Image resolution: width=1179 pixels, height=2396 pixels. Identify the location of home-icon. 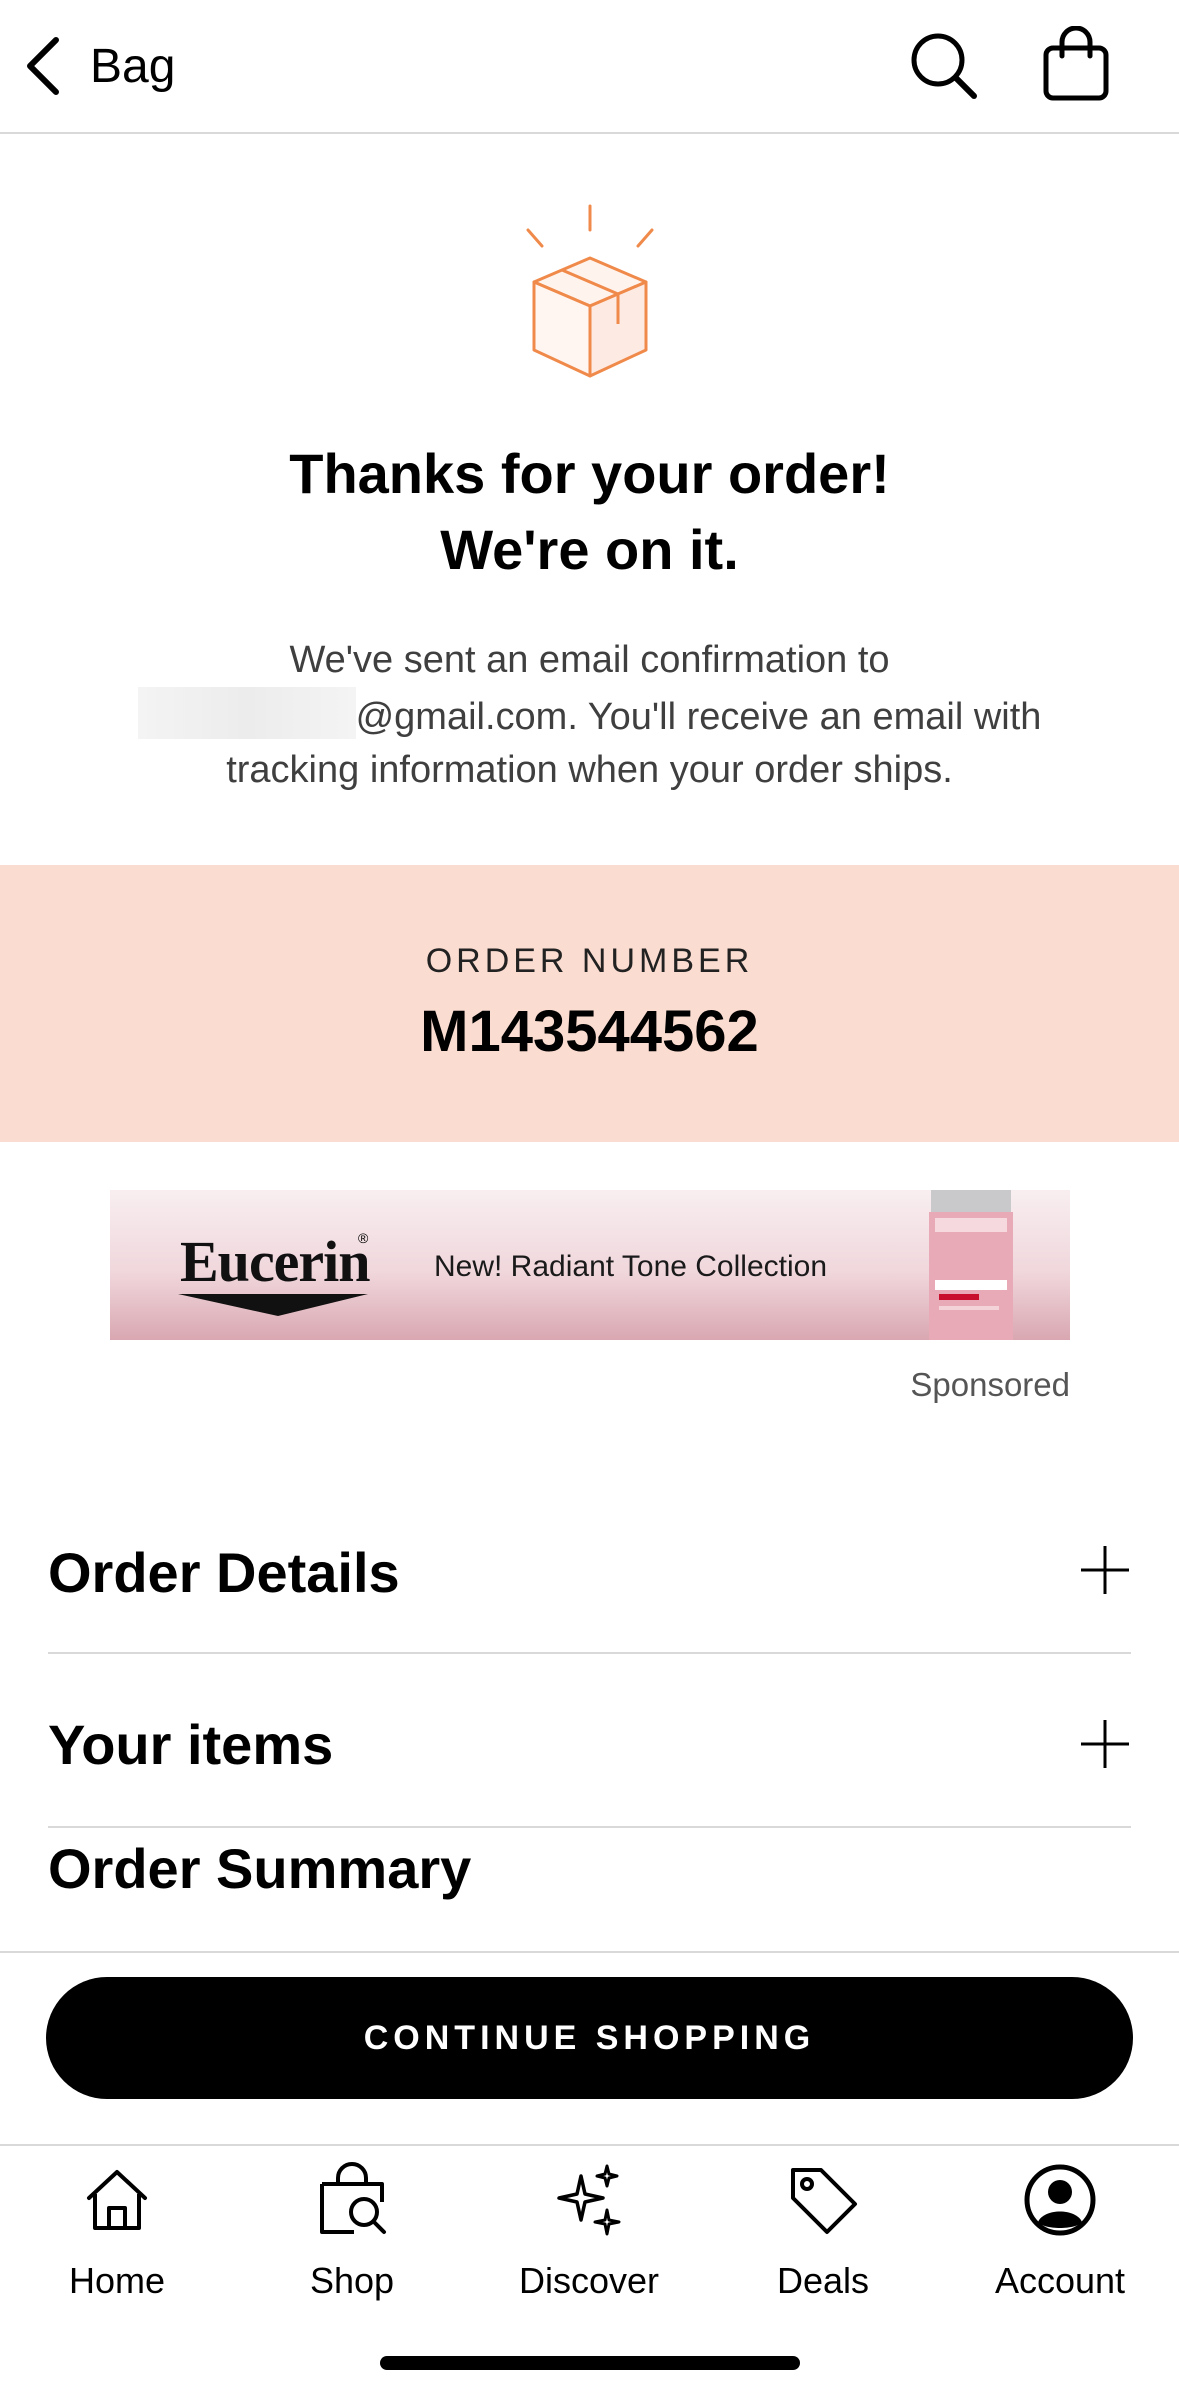
(117, 2200).